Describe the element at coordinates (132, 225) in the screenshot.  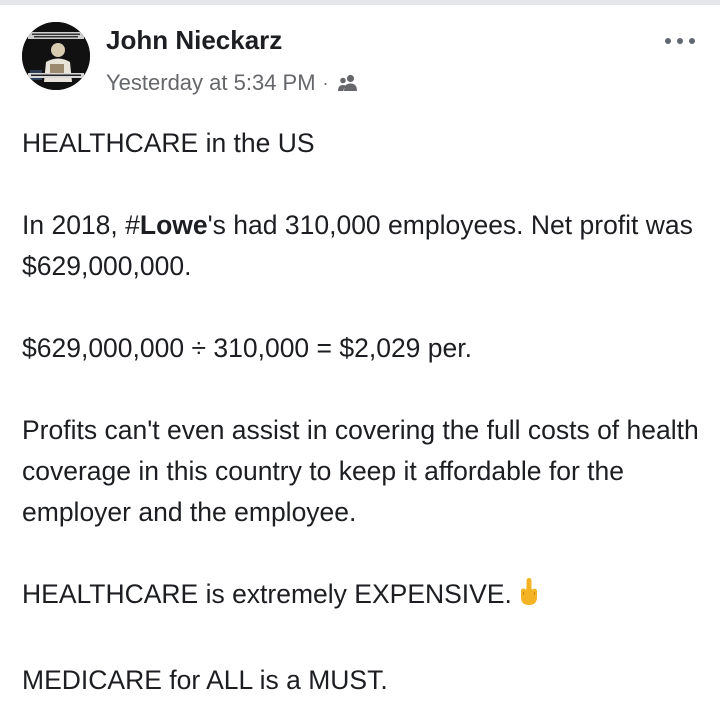
I see `hashtag-symbol: #` at that location.